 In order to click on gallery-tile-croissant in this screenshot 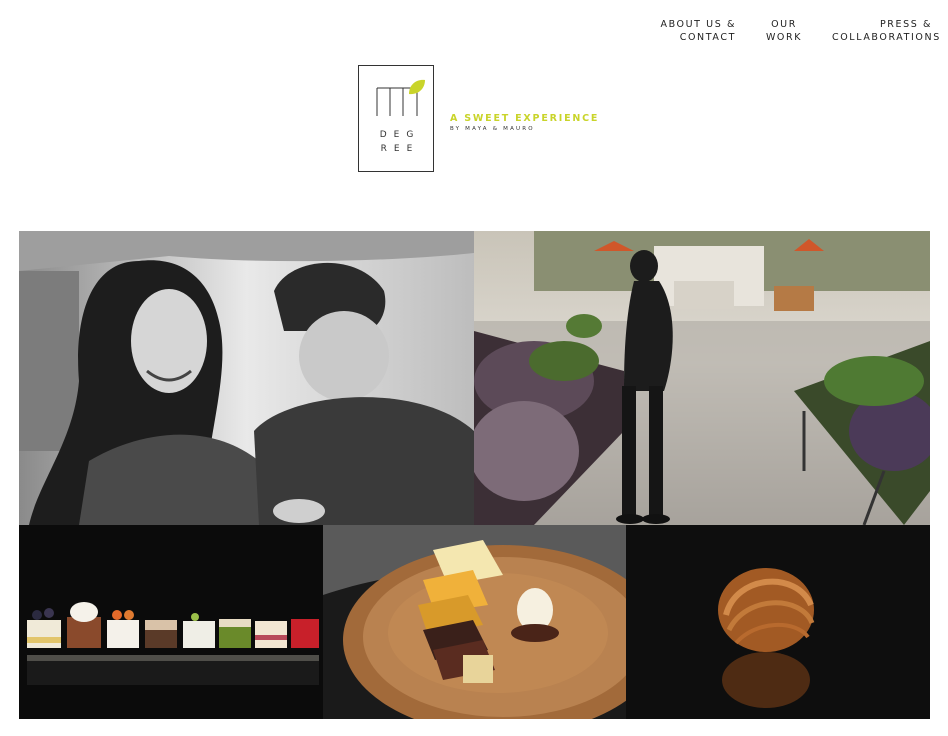, I will do `click(778, 622)`.